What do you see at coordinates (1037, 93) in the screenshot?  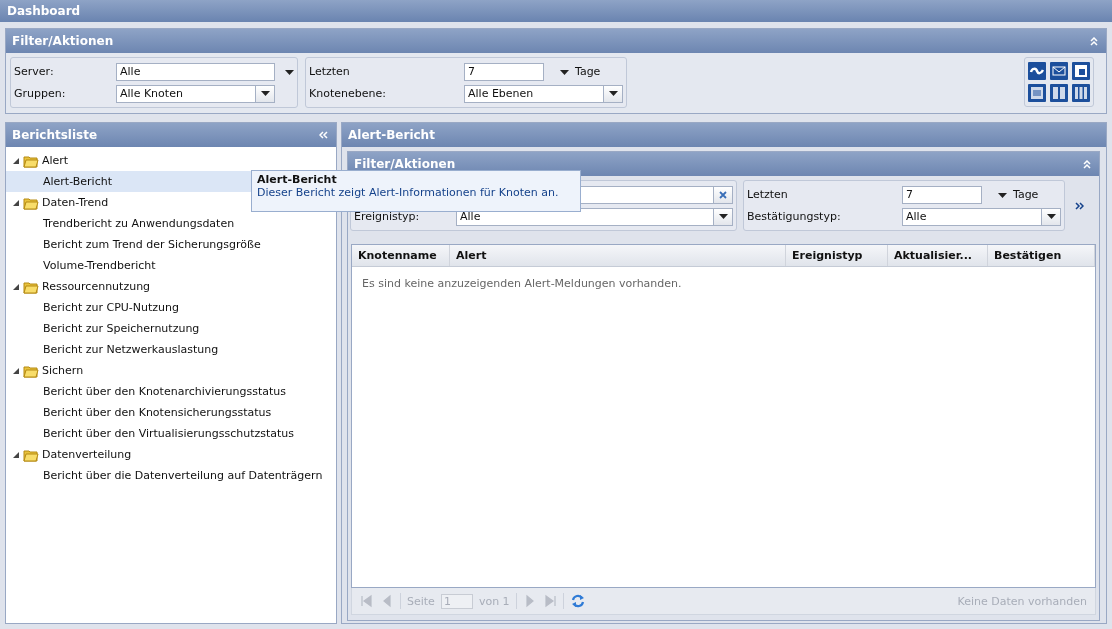 I see `list-layout-icon` at bounding box center [1037, 93].